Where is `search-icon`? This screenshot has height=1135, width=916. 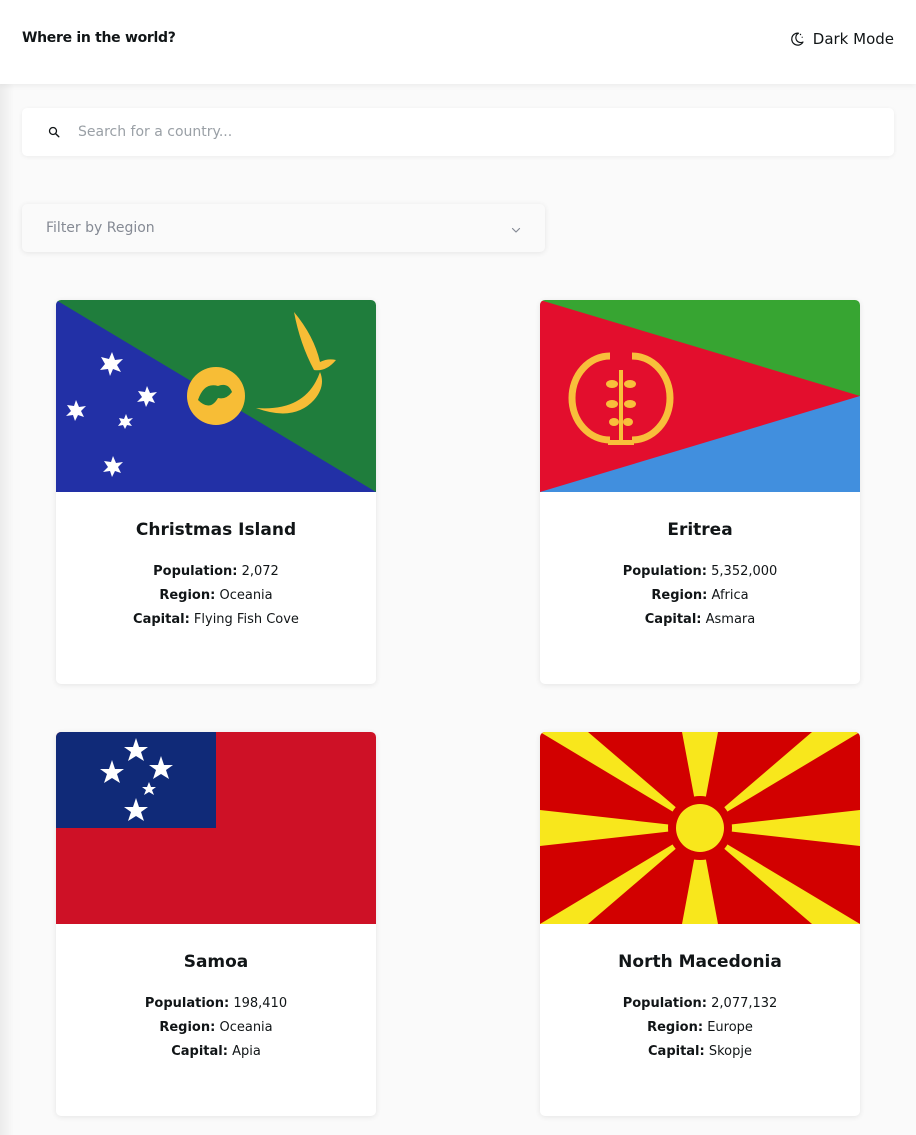
search-icon is located at coordinates (55, 132).